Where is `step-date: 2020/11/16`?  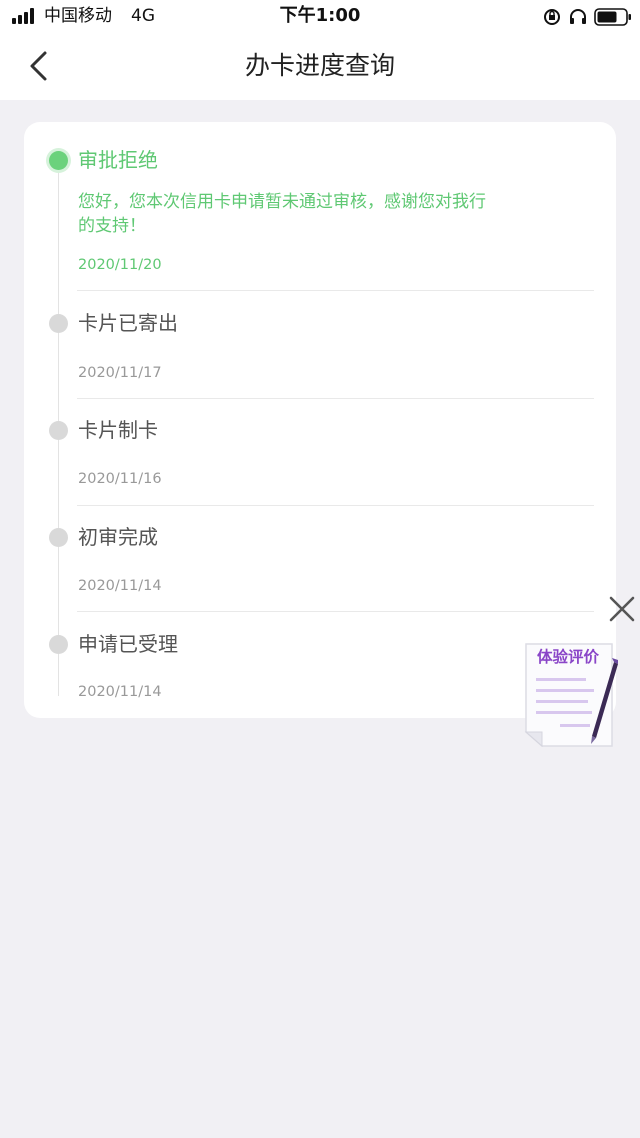
step-date: 2020/11/16 is located at coordinates (120, 479).